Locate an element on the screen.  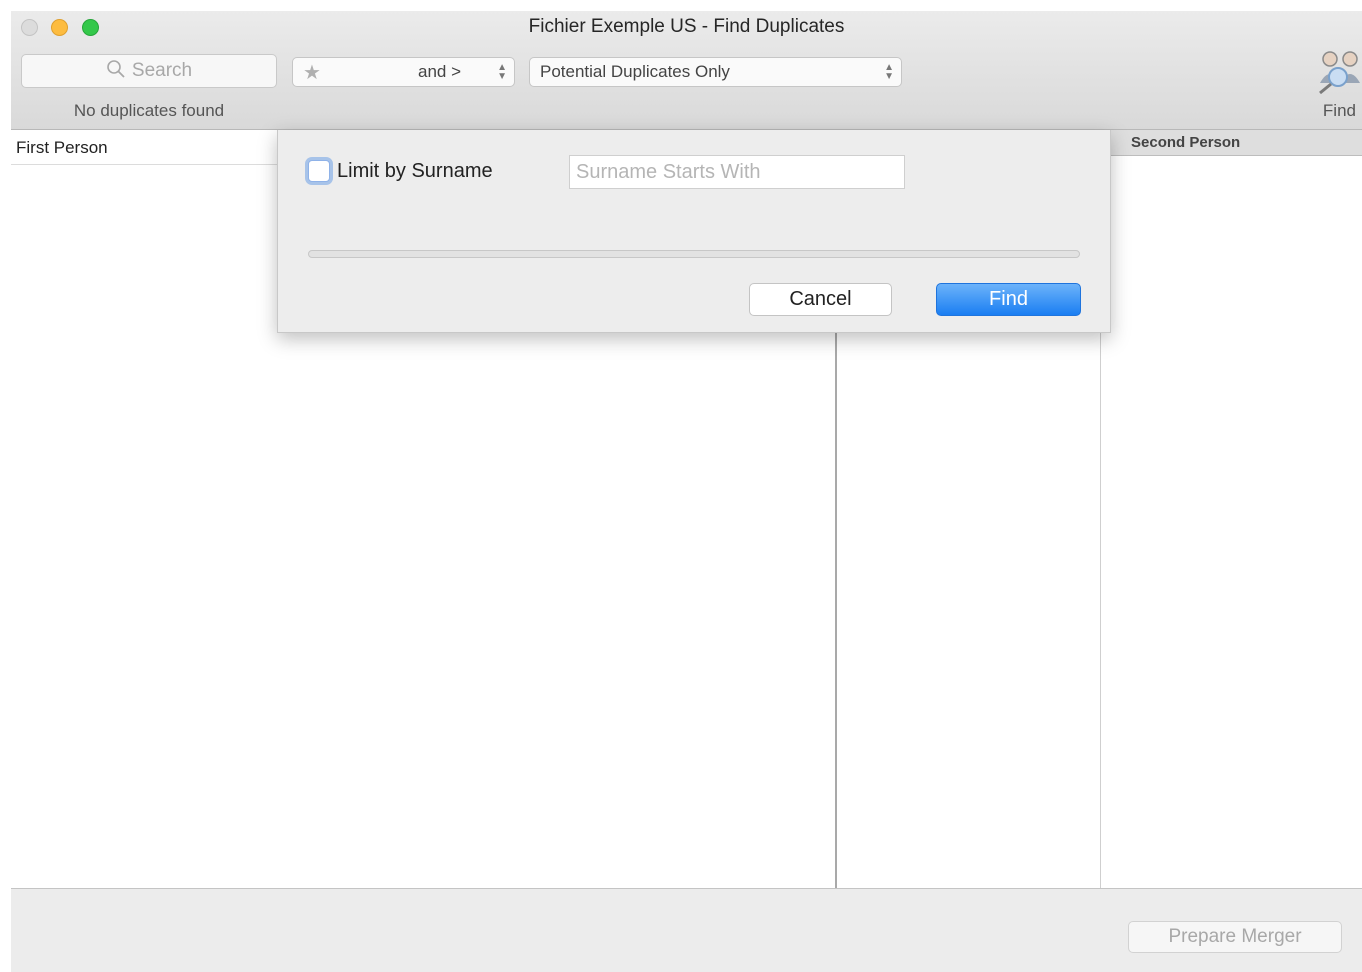
rating-popup-label: and > is located at coordinates (440, 71).